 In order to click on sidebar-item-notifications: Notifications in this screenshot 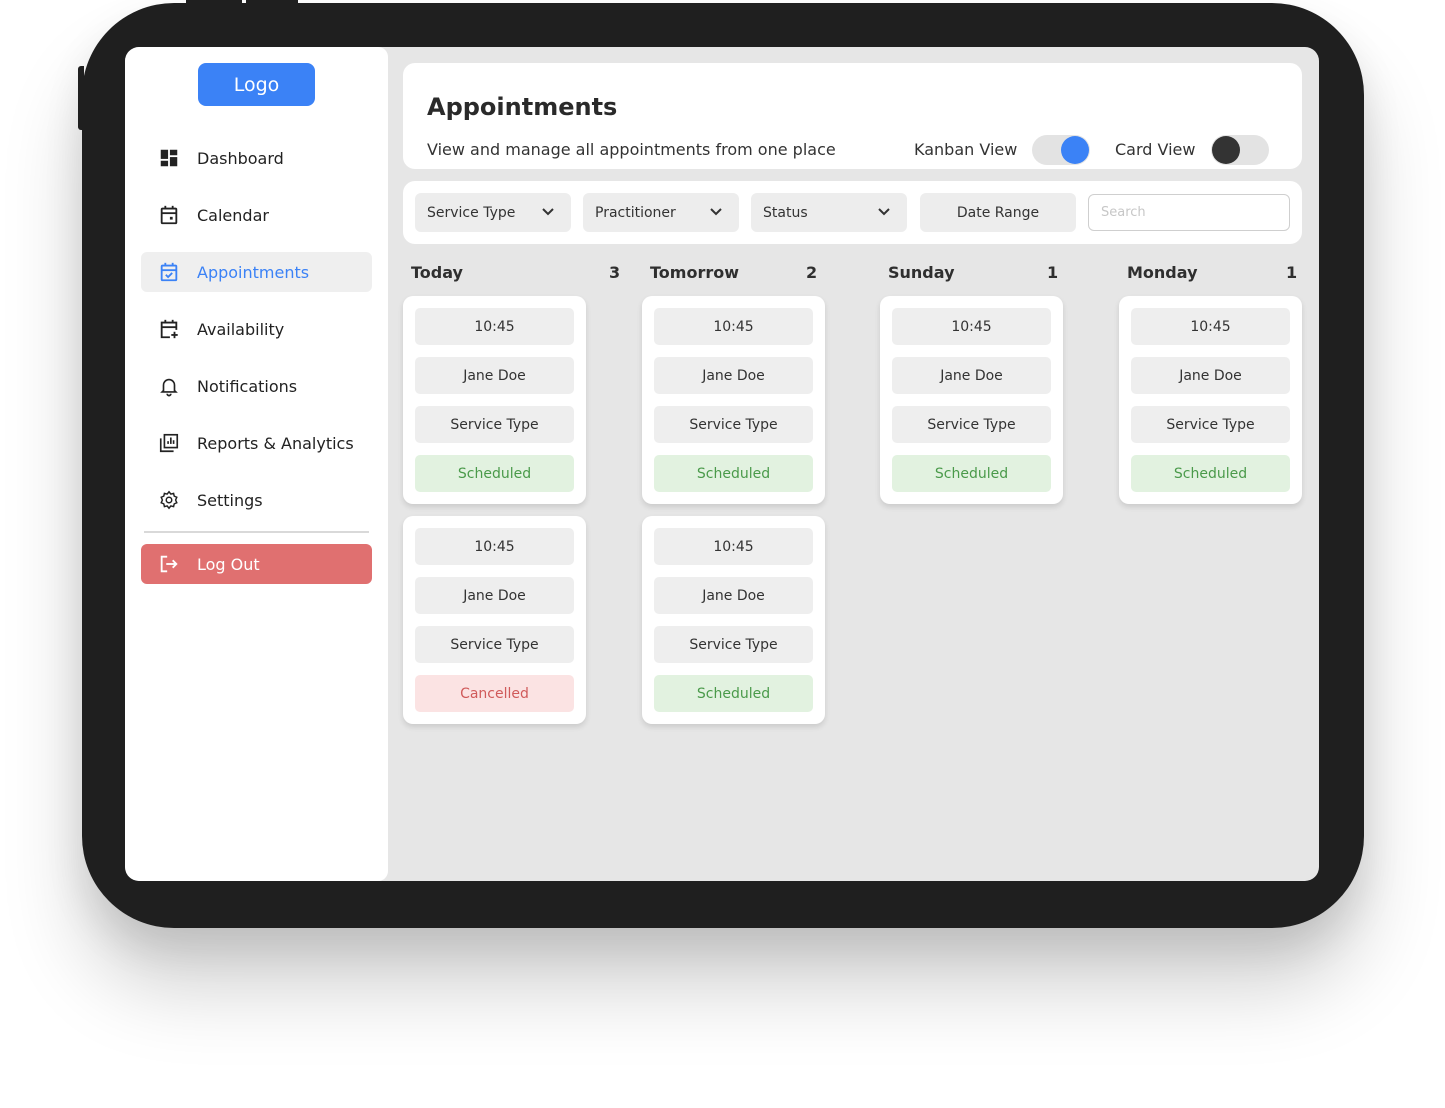, I will do `click(256, 386)`.